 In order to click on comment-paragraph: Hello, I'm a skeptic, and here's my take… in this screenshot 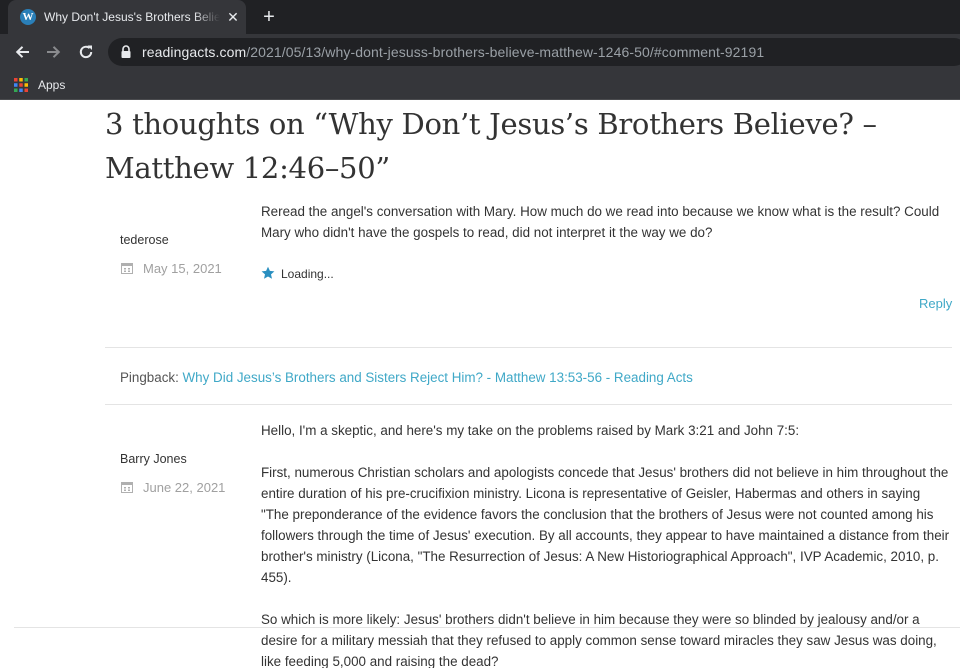, I will do `click(530, 430)`.